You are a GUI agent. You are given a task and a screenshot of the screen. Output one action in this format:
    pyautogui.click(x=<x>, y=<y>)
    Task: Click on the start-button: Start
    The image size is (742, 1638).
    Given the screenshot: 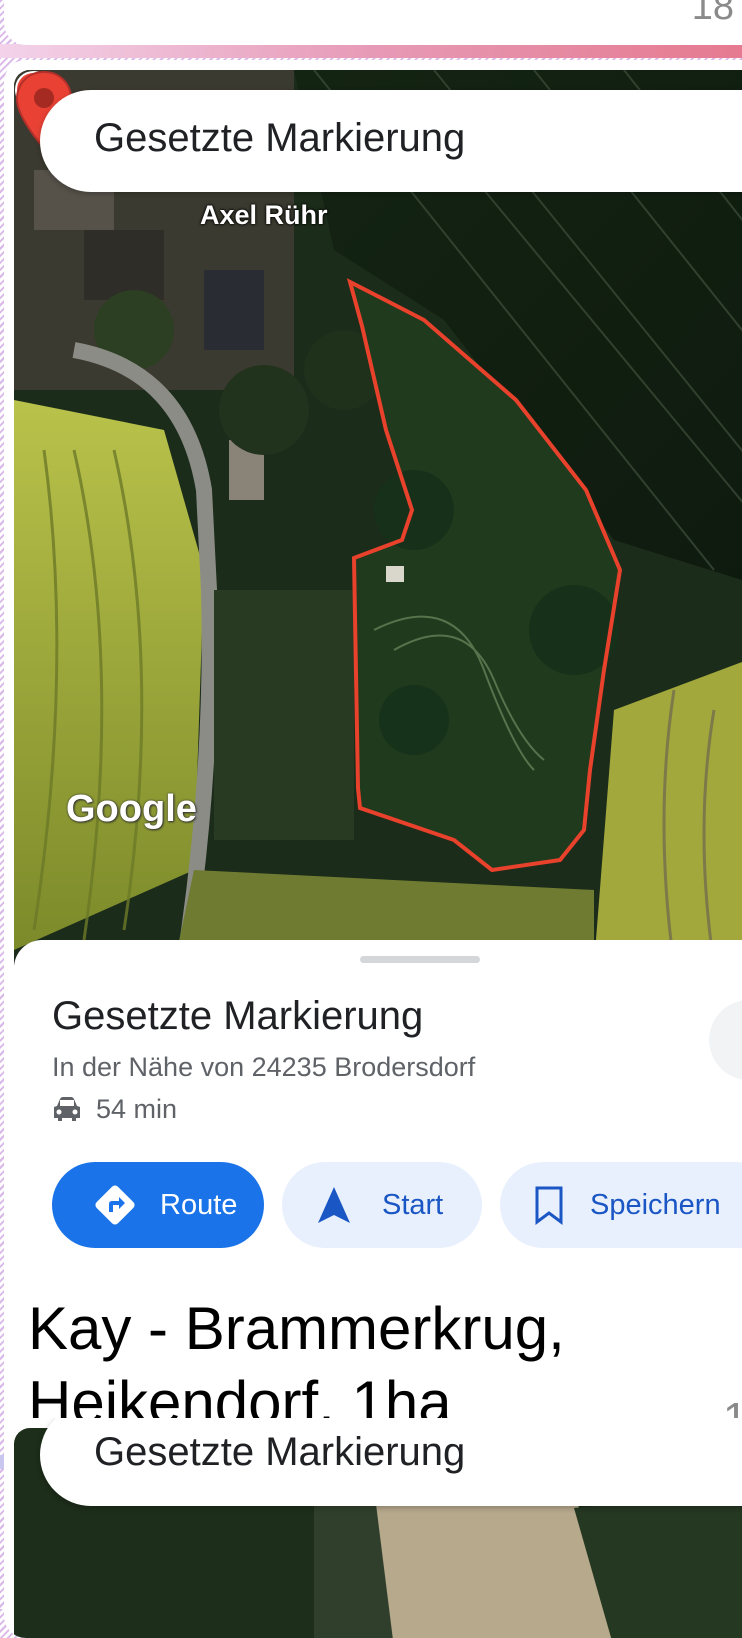 What is the action you would take?
    pyautogui.click(x=382, y=1205)
    